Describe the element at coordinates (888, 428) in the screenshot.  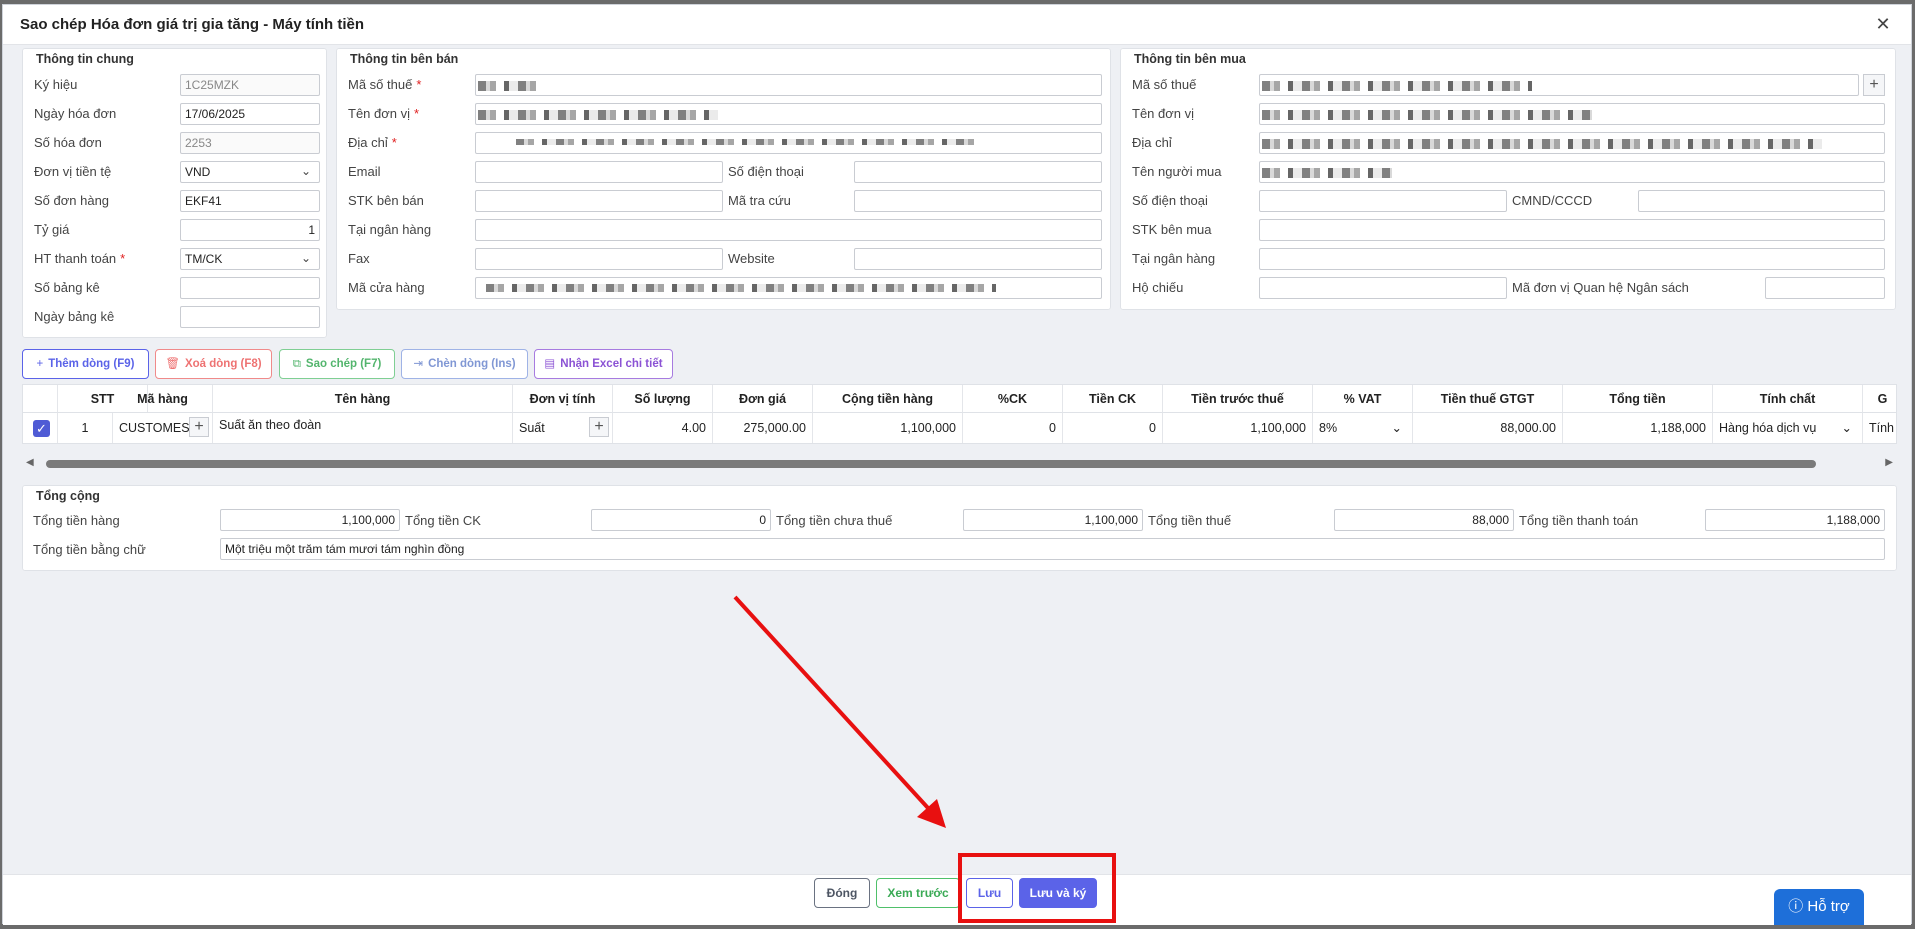
I see `table-cell-amount: 1,100,000` at that location.